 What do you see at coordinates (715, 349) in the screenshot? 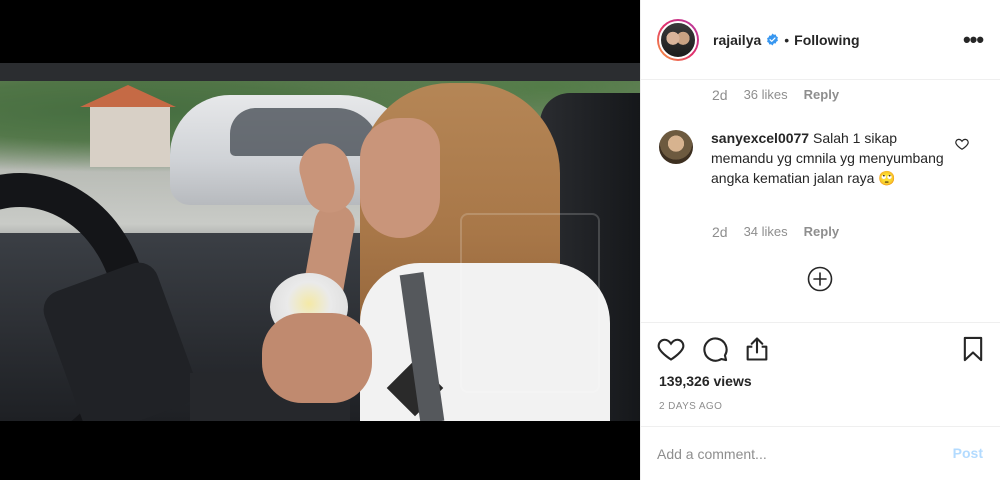
I see `comment-bubble-icon` at bounding box center [715, 349].